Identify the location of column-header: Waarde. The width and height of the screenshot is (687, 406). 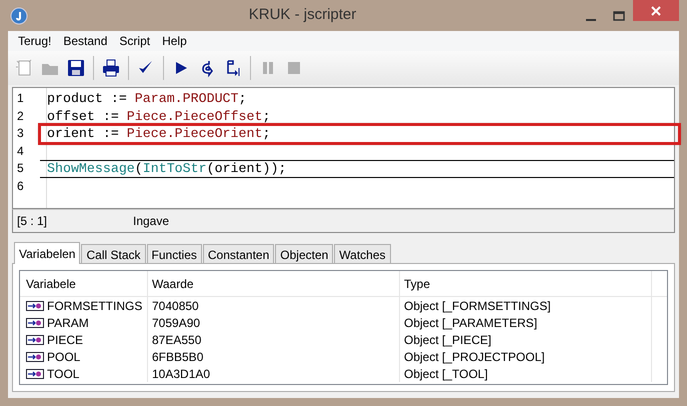
(274, 283).